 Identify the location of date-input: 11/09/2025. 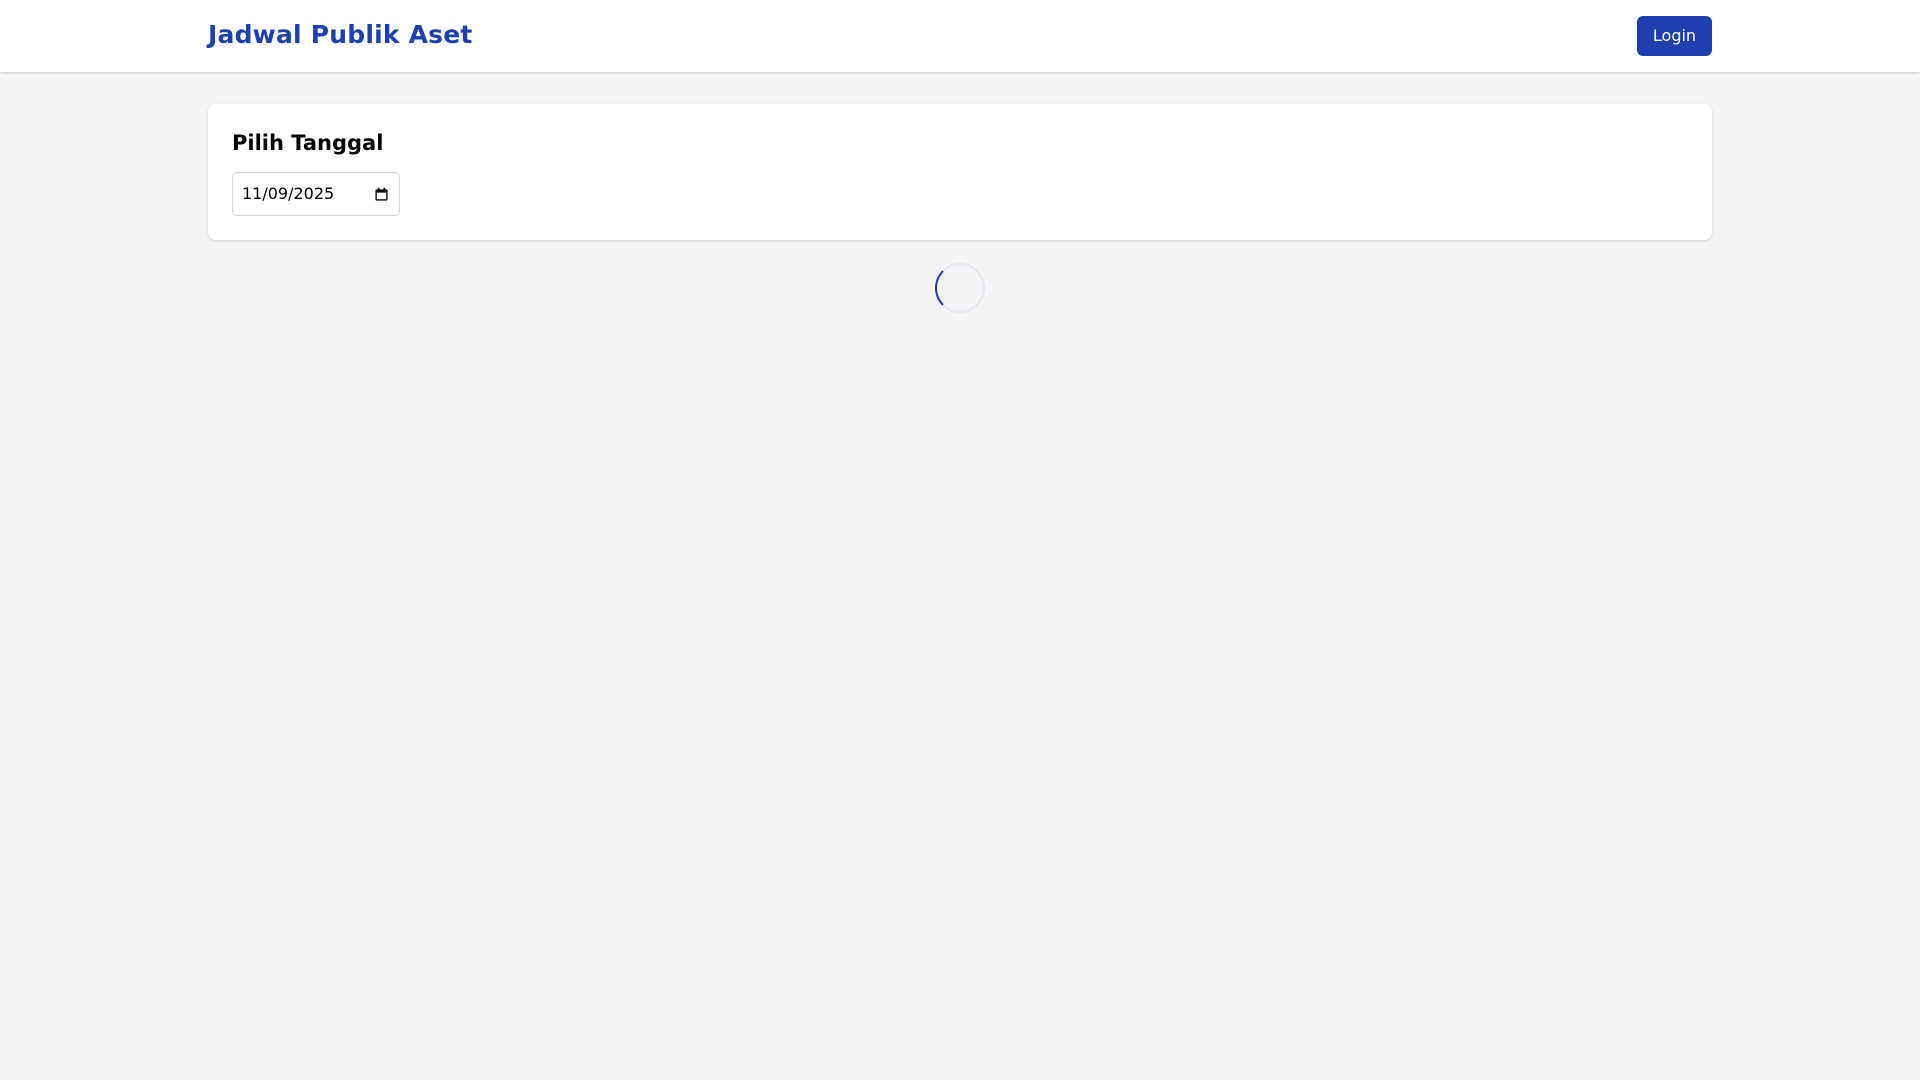
(316, 194).